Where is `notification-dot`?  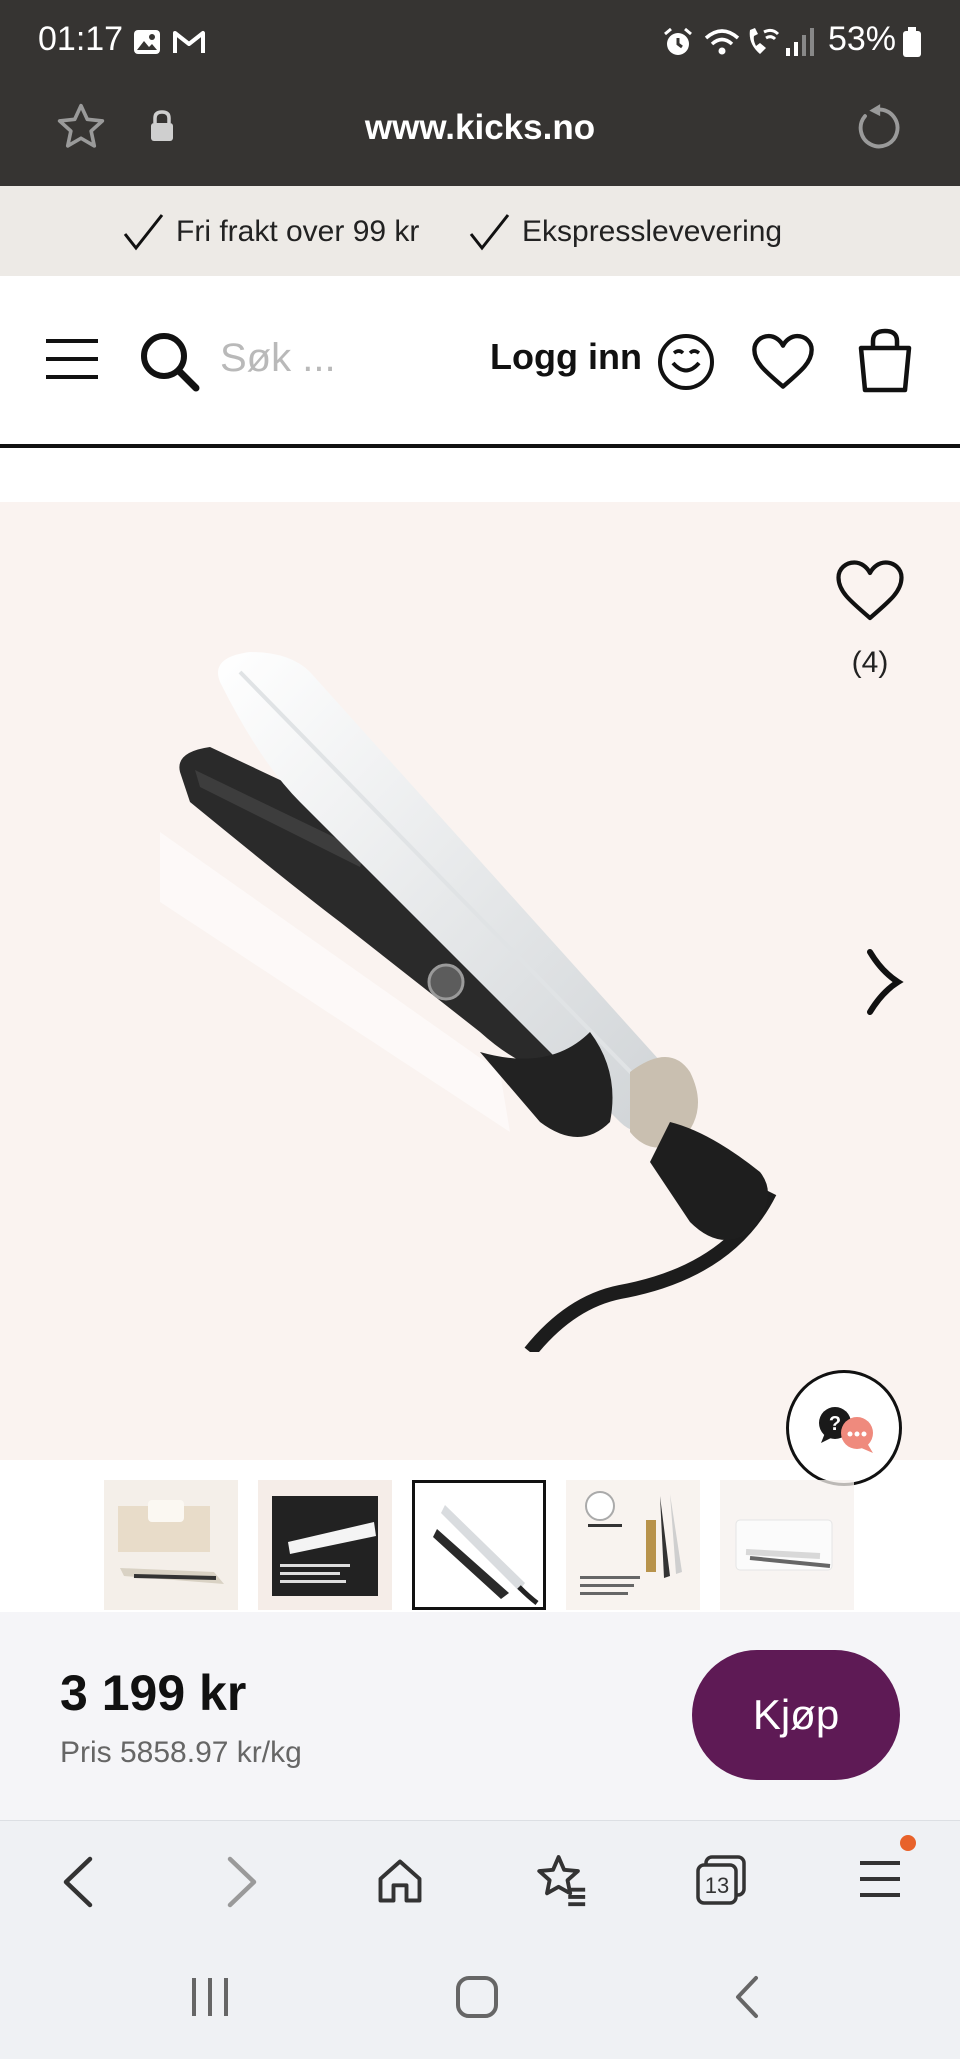
notification-dot is located at coordinates (908, 1843).